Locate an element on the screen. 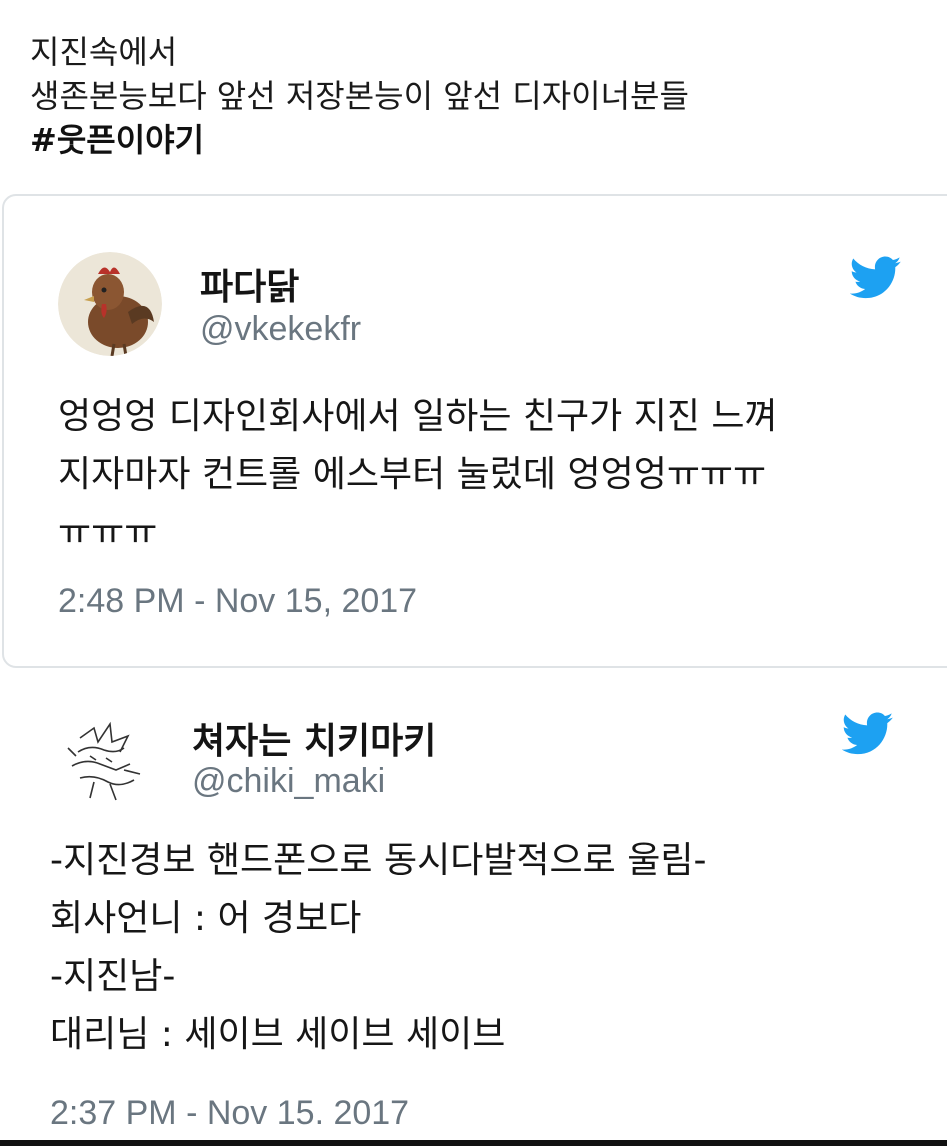  tweet-text-line: -지진남- is located at coordinates (113, 976).